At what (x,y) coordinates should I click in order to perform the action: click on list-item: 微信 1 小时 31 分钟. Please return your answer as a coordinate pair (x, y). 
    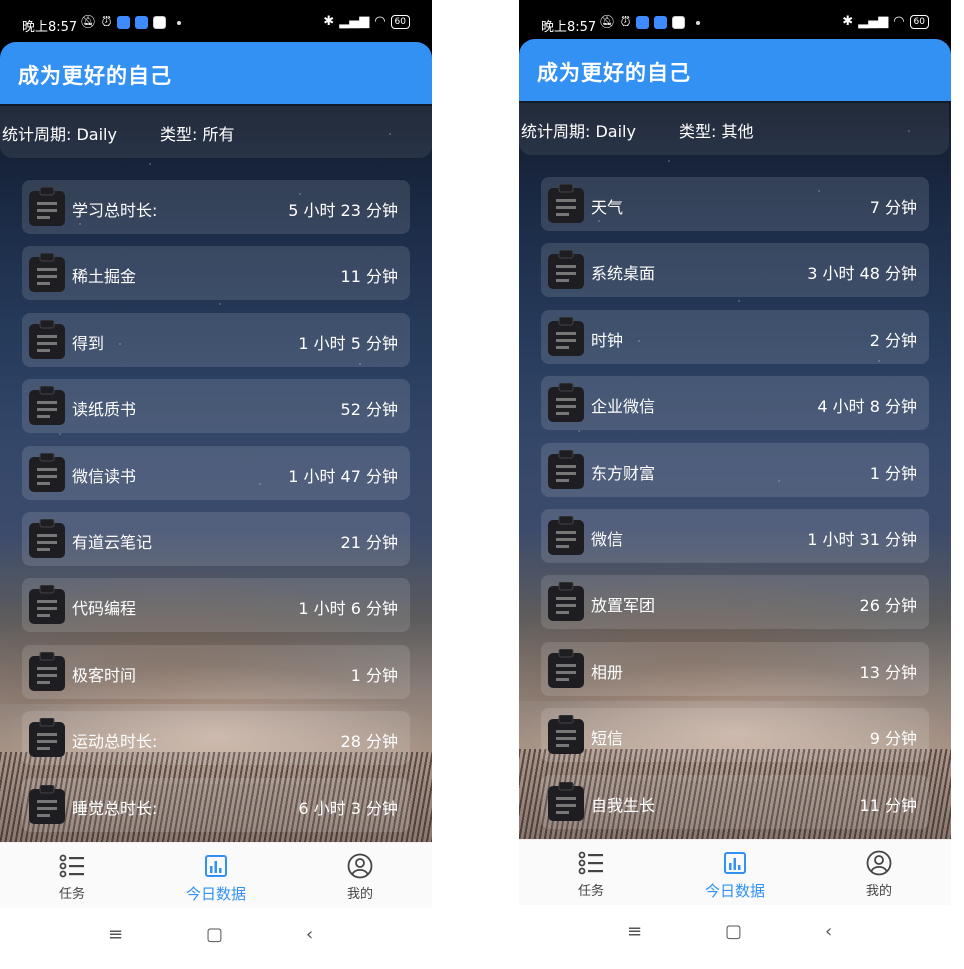
    Looking at the image, I should click on (735, 535).